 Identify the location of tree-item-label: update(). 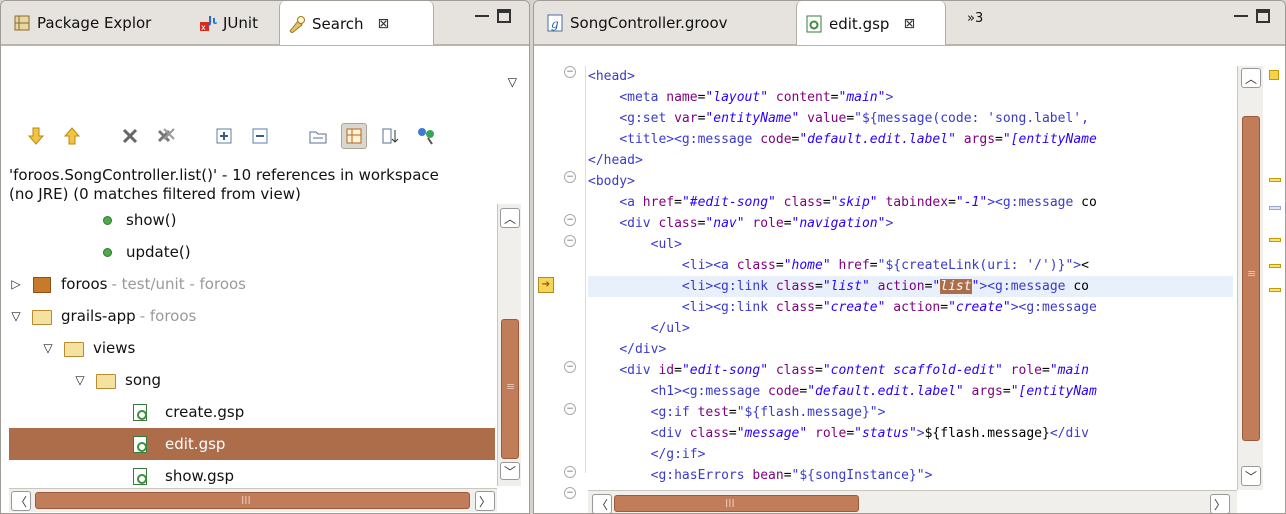
(158, 252).